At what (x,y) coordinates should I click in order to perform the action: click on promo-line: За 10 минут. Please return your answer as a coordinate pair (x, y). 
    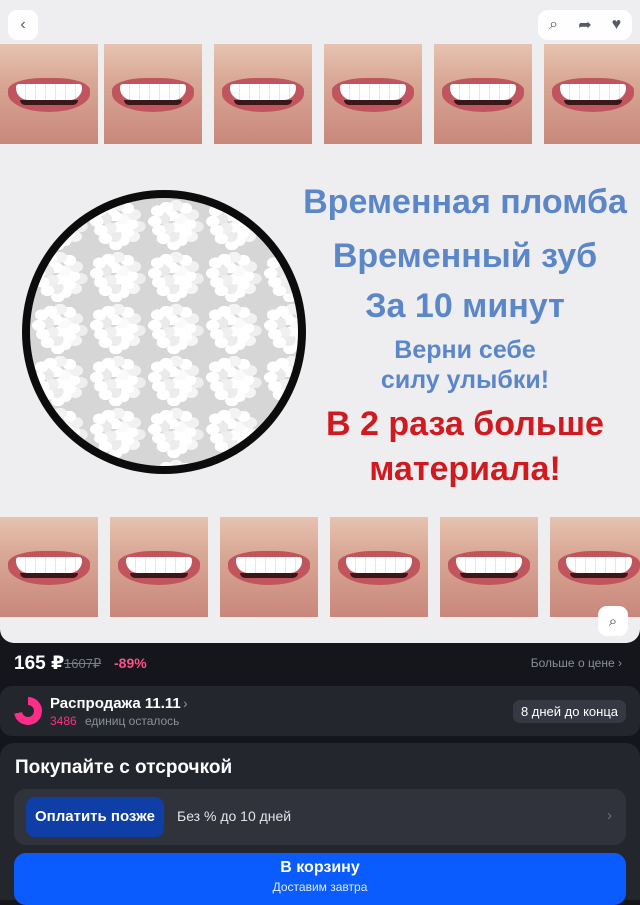
    Looking at the image, I should click on (465, 306).